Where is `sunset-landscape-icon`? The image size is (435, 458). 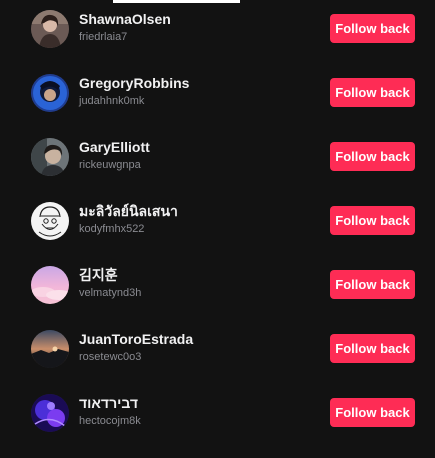
sunset-landscape-icon is located at coordinates (50, 349).